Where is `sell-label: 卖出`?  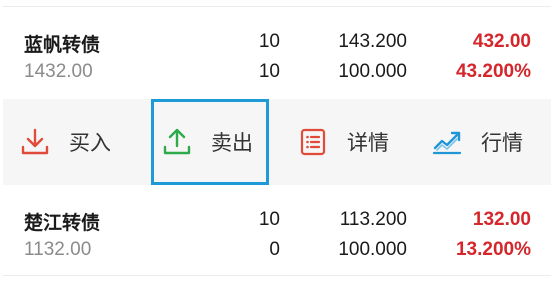
sell-label: 卖出 is located at coordinates (232, 143).